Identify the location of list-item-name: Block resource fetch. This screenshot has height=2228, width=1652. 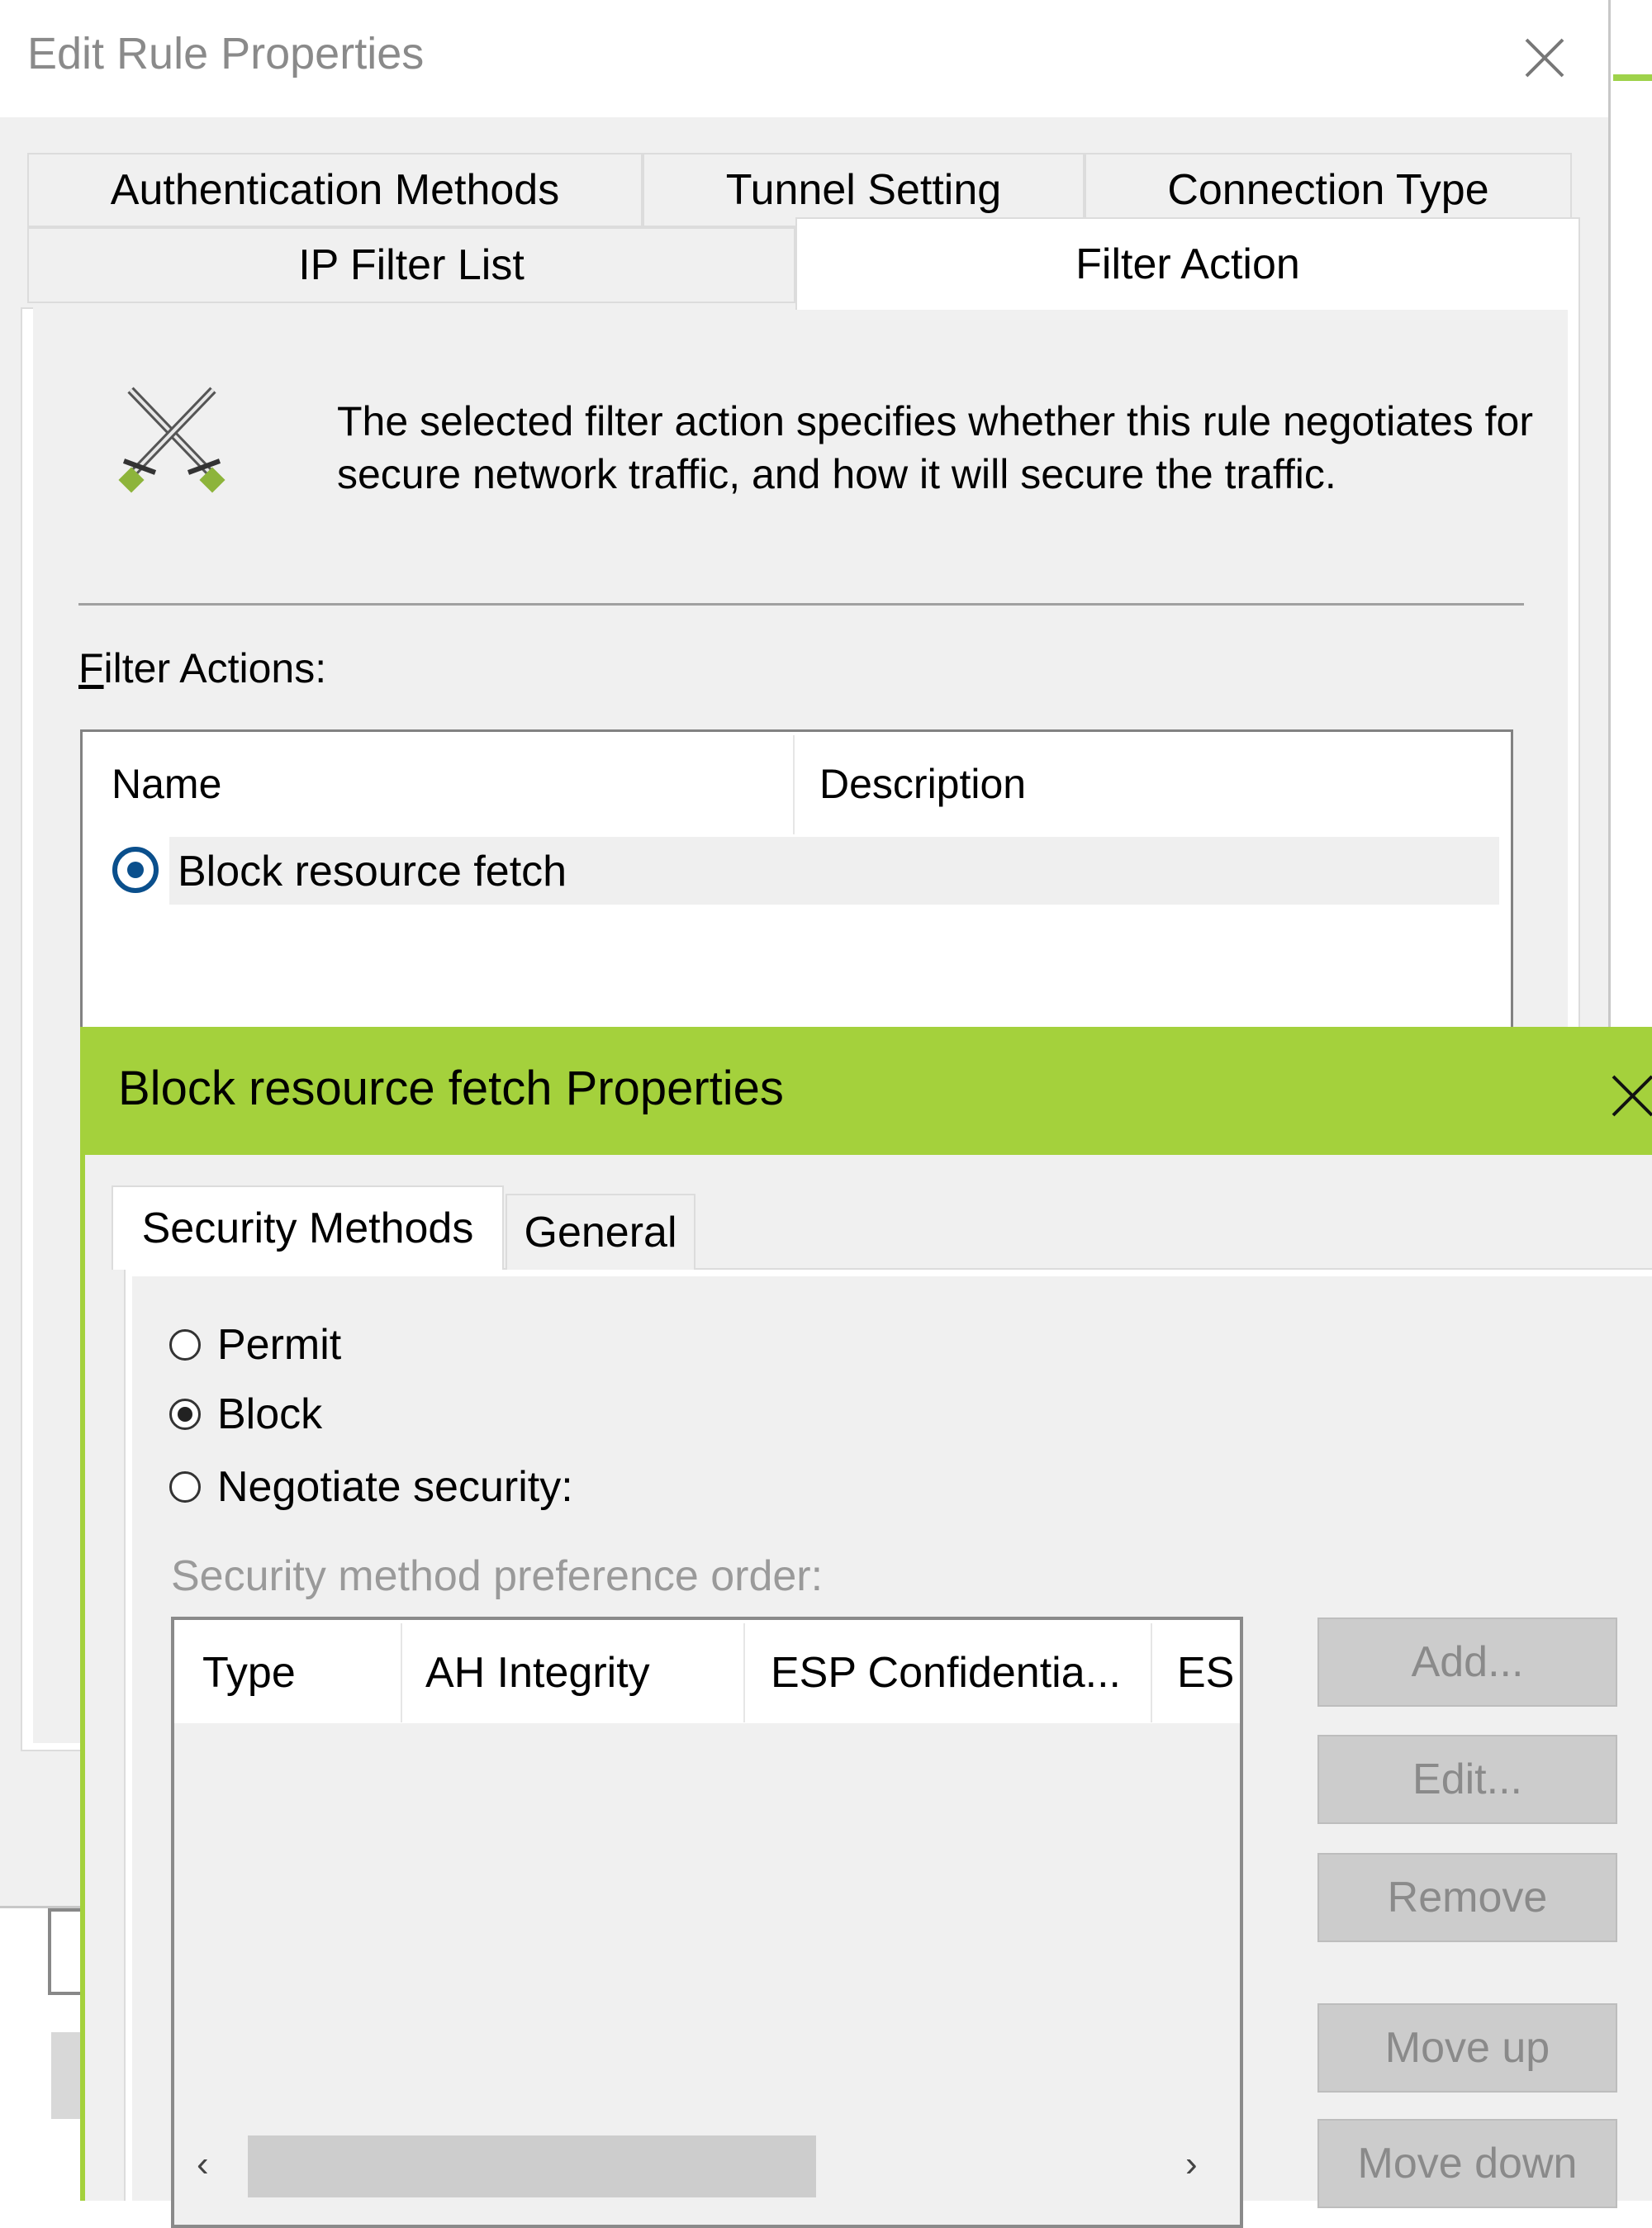
(372, 871).